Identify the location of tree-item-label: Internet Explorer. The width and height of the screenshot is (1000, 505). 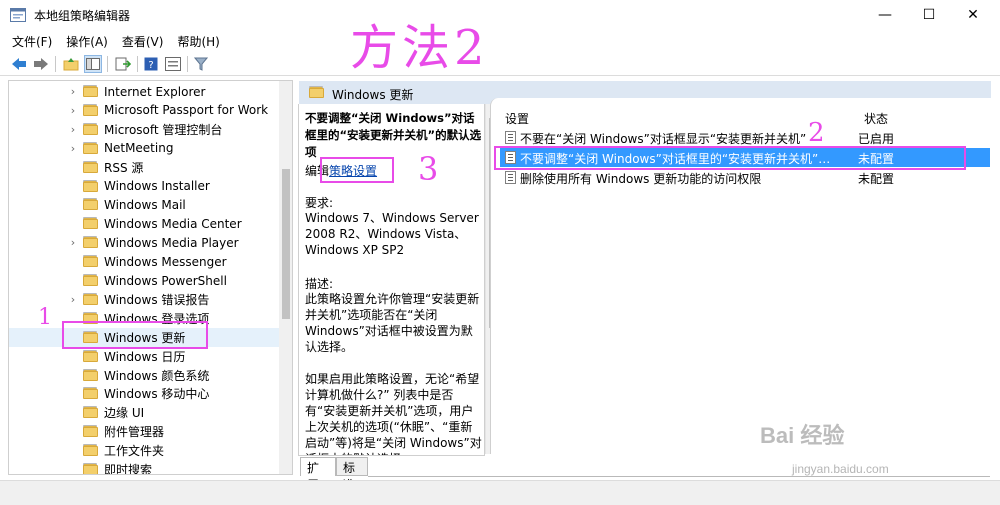
(155, 91).